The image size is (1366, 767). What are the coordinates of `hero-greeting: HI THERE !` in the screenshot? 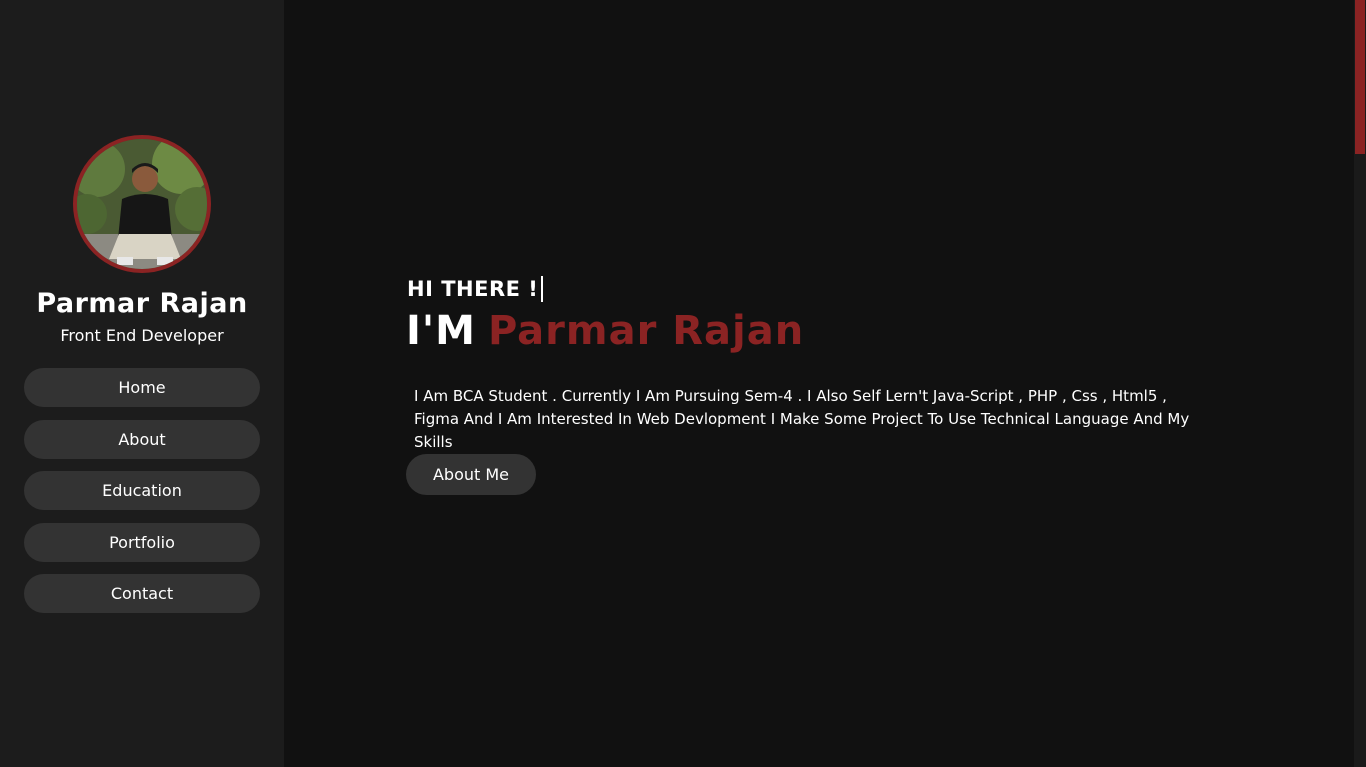 It's located at (473, 289).